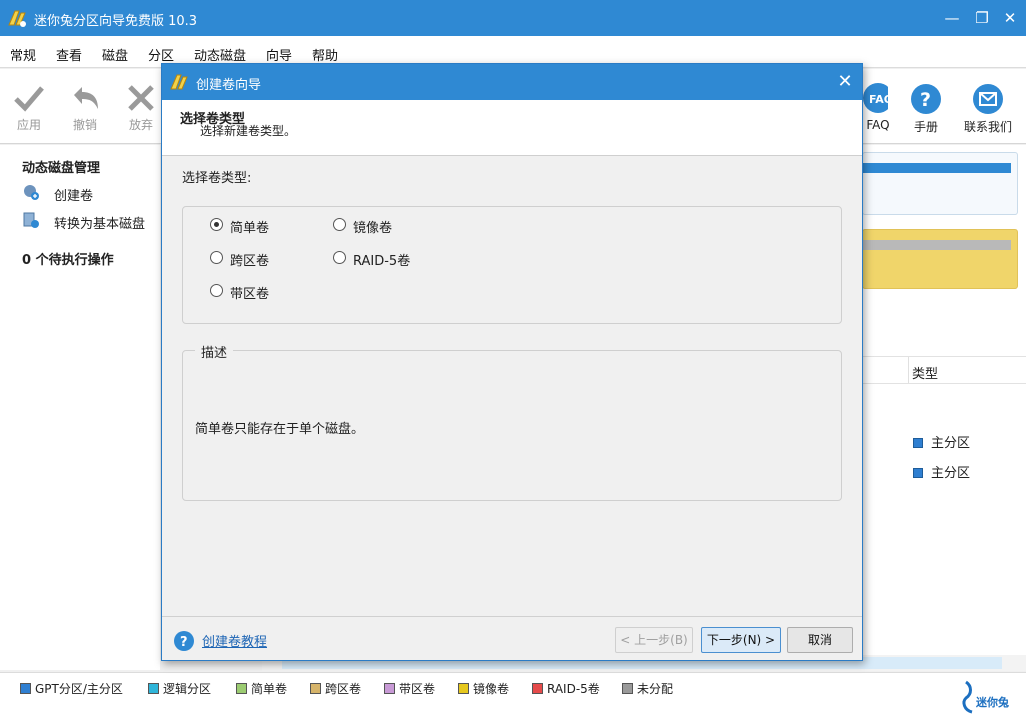 This screenshot has width=1026, height=726. What do you see at coordinates (74, 196) in the screenshot?
I see `sidebar-item-label: 创建卷` at bounding box center [74, 196].